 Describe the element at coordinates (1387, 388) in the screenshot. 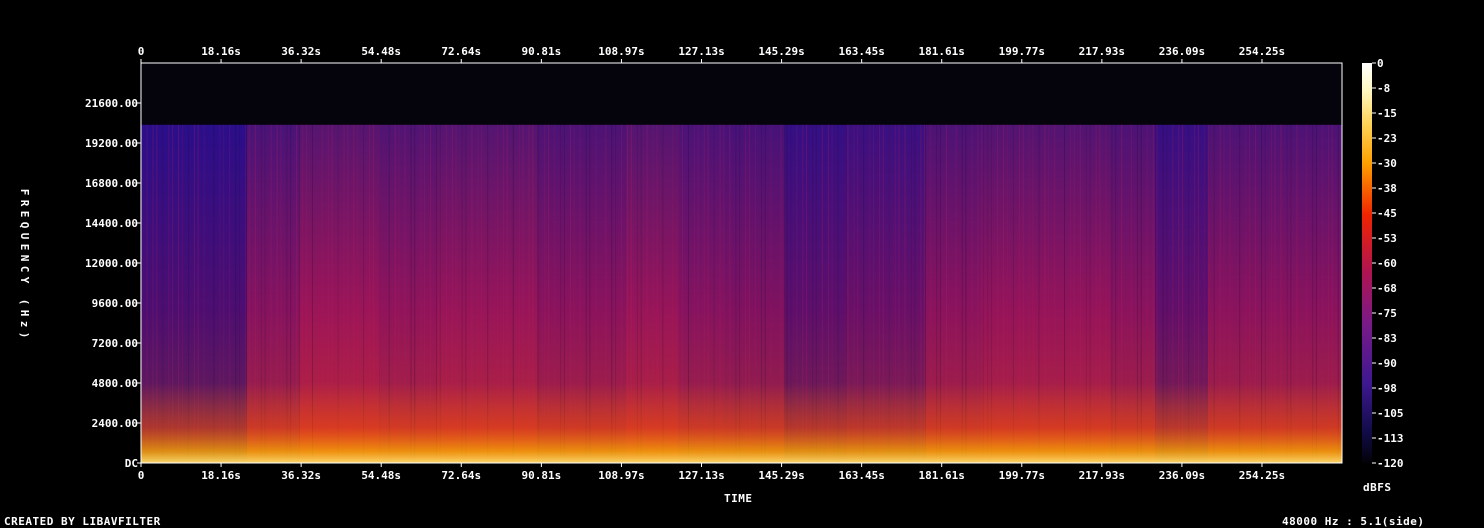

I see `colorbar-tick-label: -98` at that location.